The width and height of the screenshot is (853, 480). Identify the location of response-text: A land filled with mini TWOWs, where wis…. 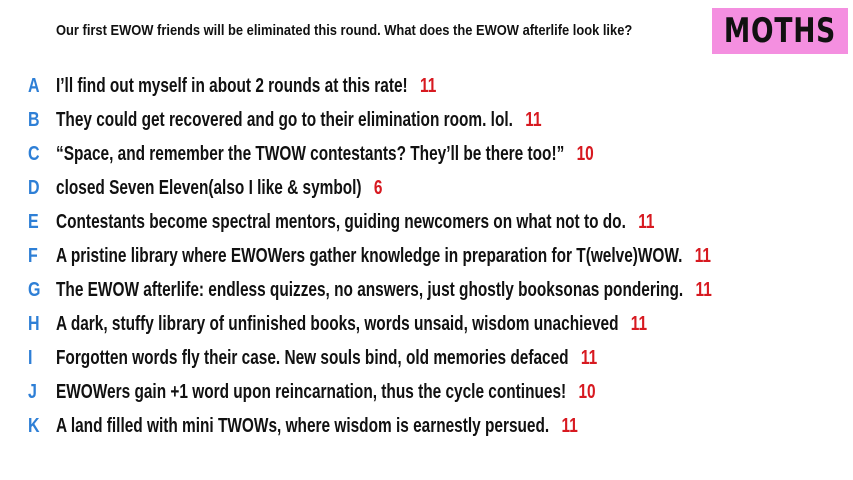
(303, 426).